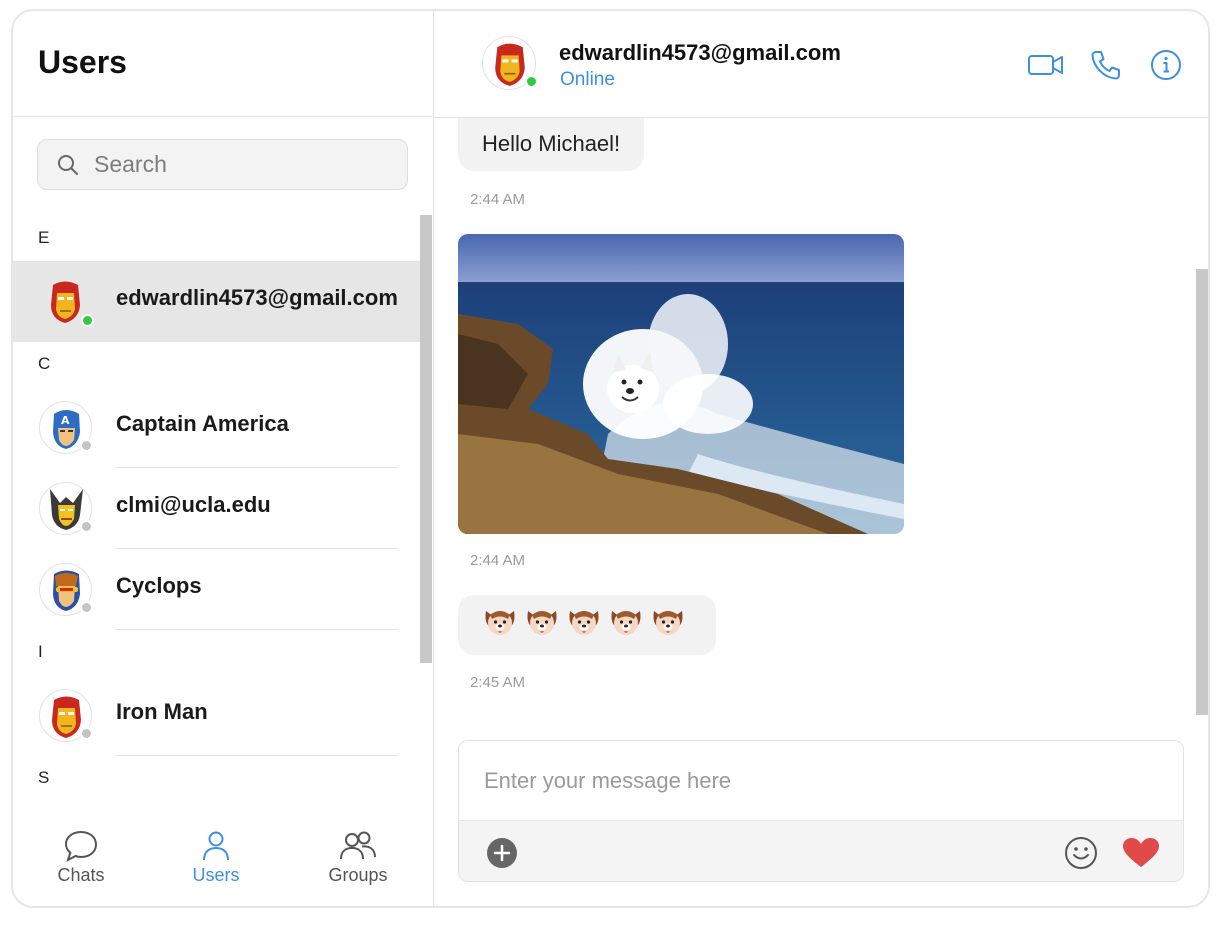  Describe the element at coordinates (217, 589) in the screenshot. I see `user-row-cyclops: Cyclops` at that location.